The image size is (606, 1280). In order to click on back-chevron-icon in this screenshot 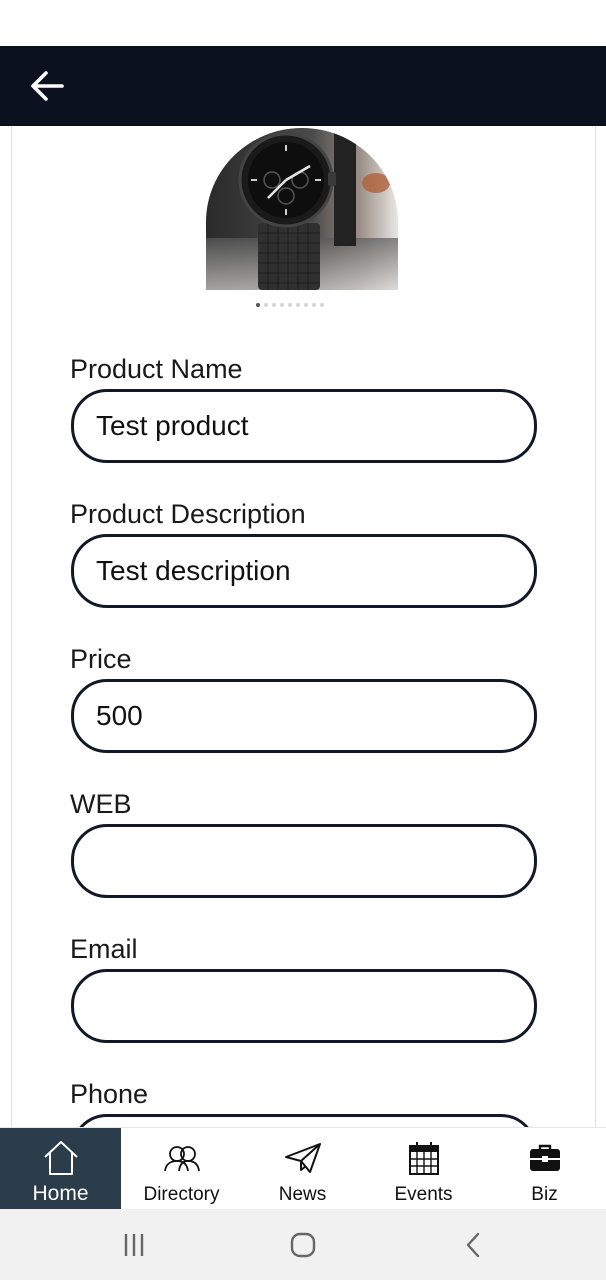, I will do `click(473, 1245)`.